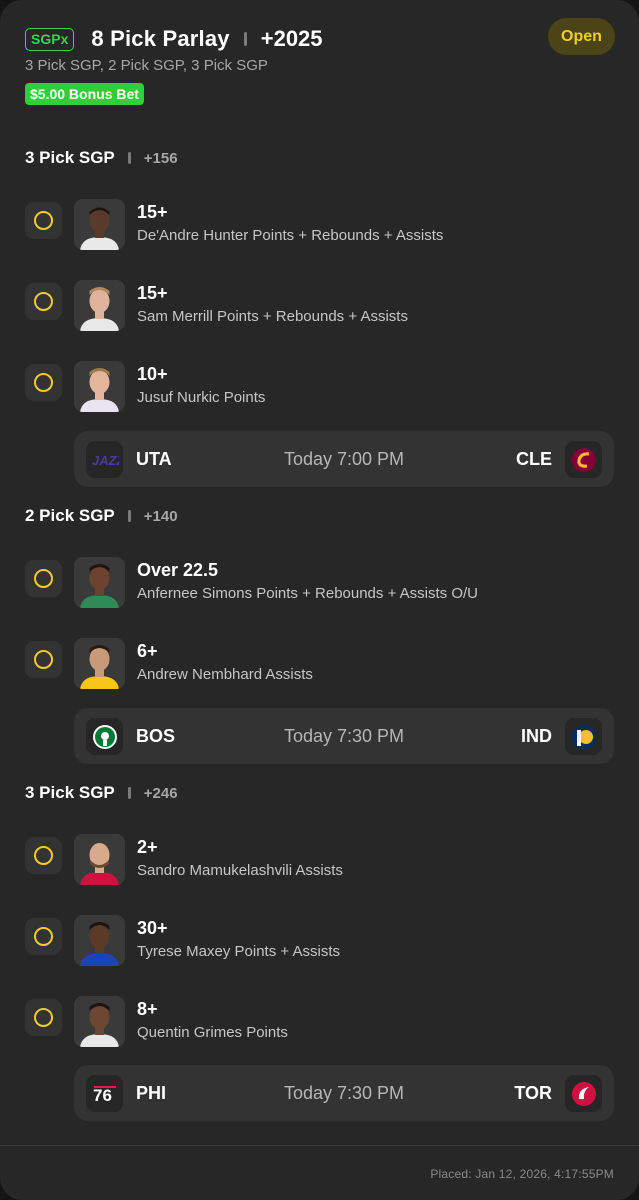 The height and width of the screenshot is (1200, 639). Describe the element at coordinates (238, 951) in the screenshot. I see `leg-description: Tyrese Maxey Points + Assists` at that location.